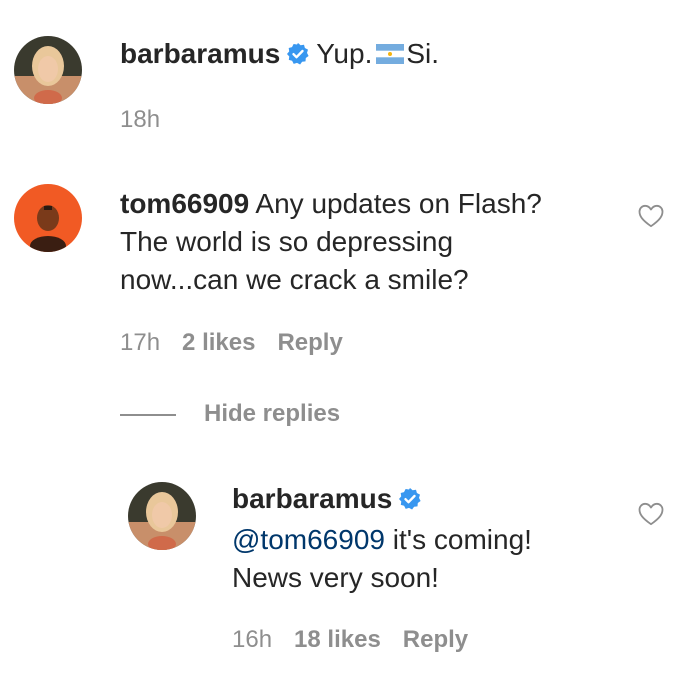  Describe the element at coordinates (272, 414) in the screenshot. I see `hide-replies-button: Hide replies` at that location.